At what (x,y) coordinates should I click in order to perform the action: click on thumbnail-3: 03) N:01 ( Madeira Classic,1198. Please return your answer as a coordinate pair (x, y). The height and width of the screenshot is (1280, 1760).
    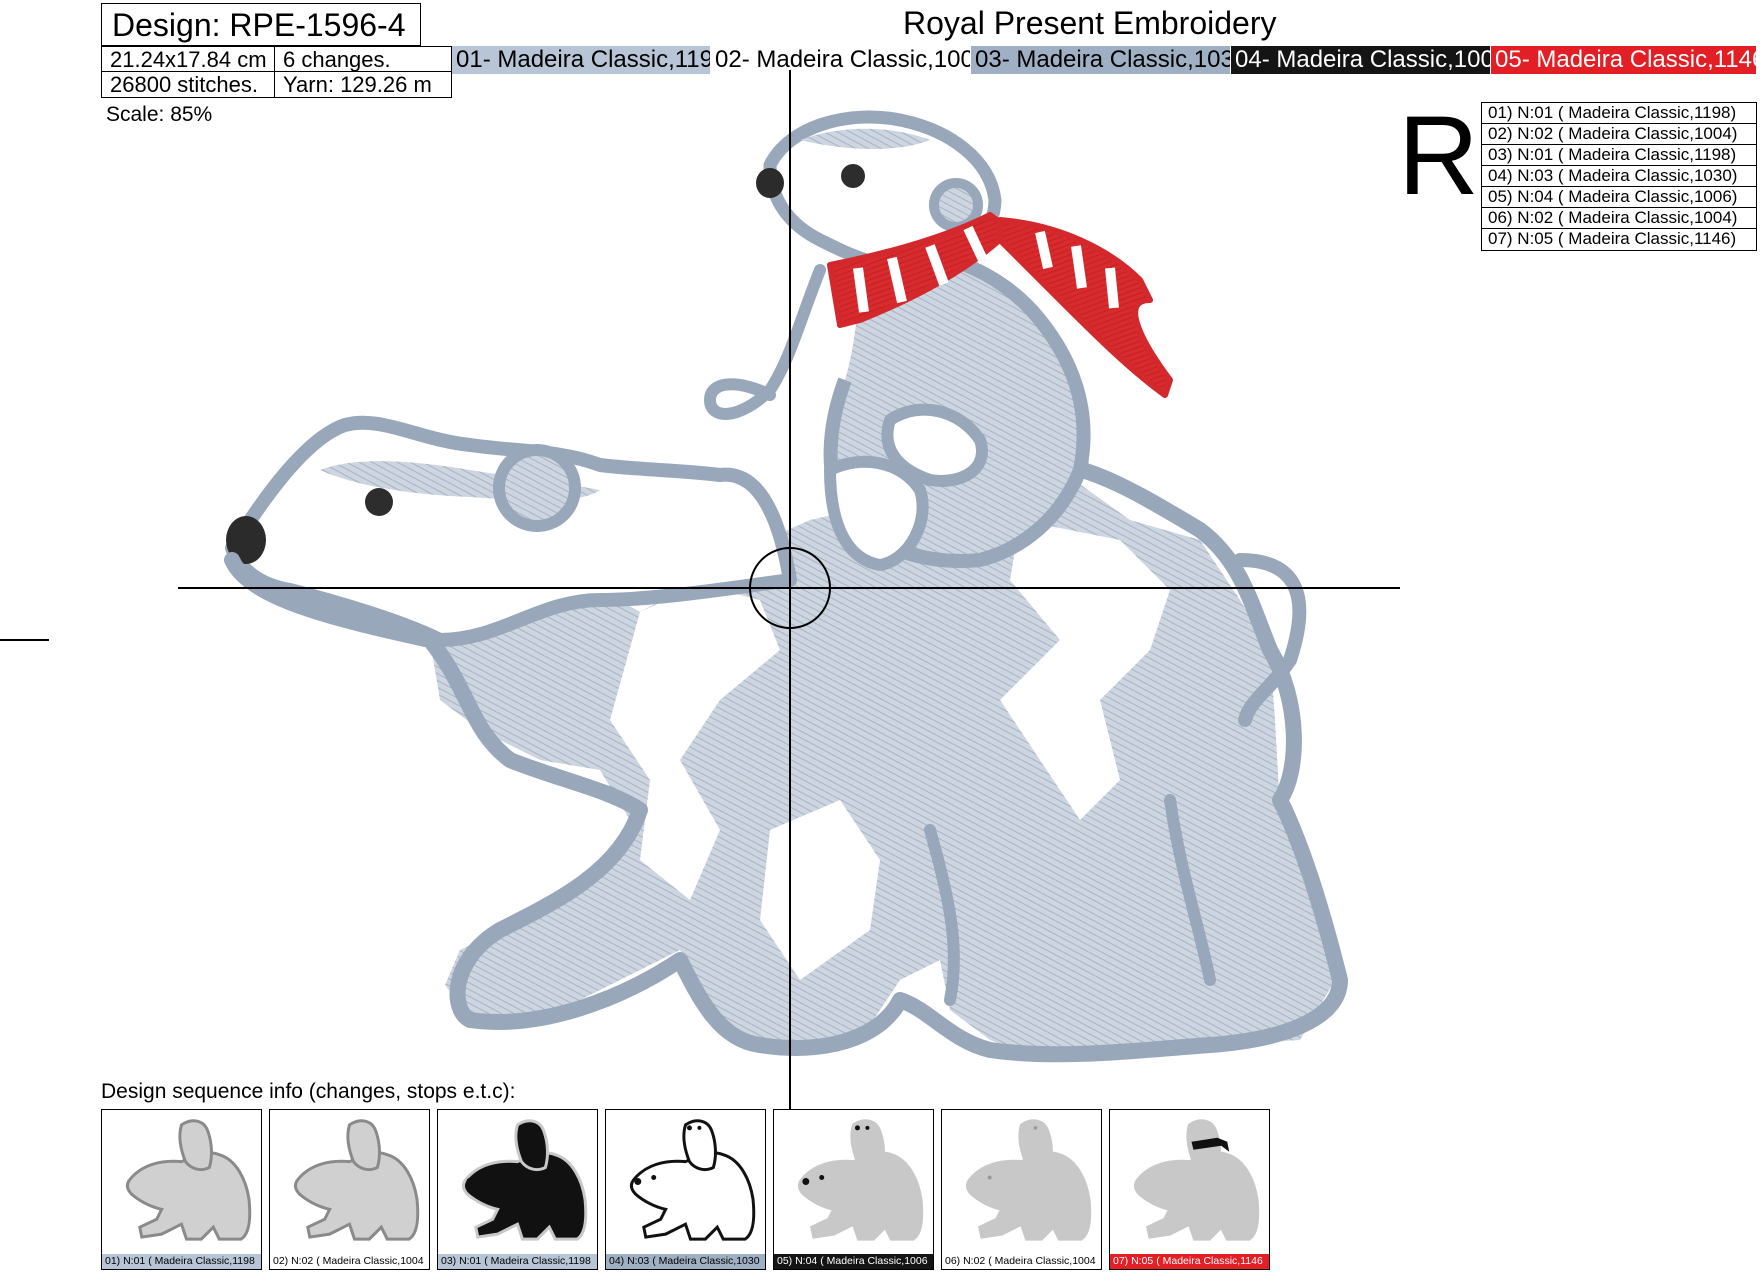
    Looking at the image, I should click on (517, 1189).